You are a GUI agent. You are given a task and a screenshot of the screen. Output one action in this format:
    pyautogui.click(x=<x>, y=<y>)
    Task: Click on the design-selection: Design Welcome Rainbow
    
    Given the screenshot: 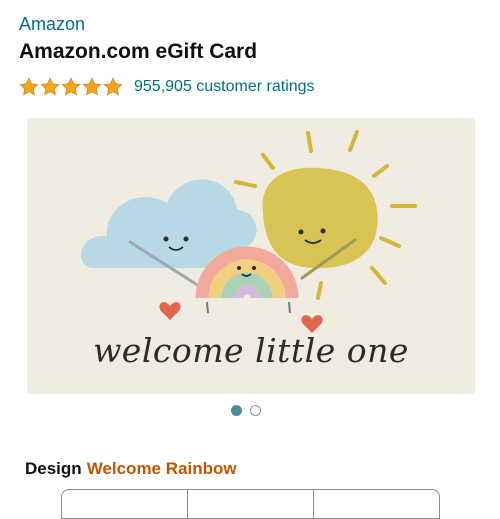 What is the action you would take?
    pyautogui.click(x=131, y=469)
    